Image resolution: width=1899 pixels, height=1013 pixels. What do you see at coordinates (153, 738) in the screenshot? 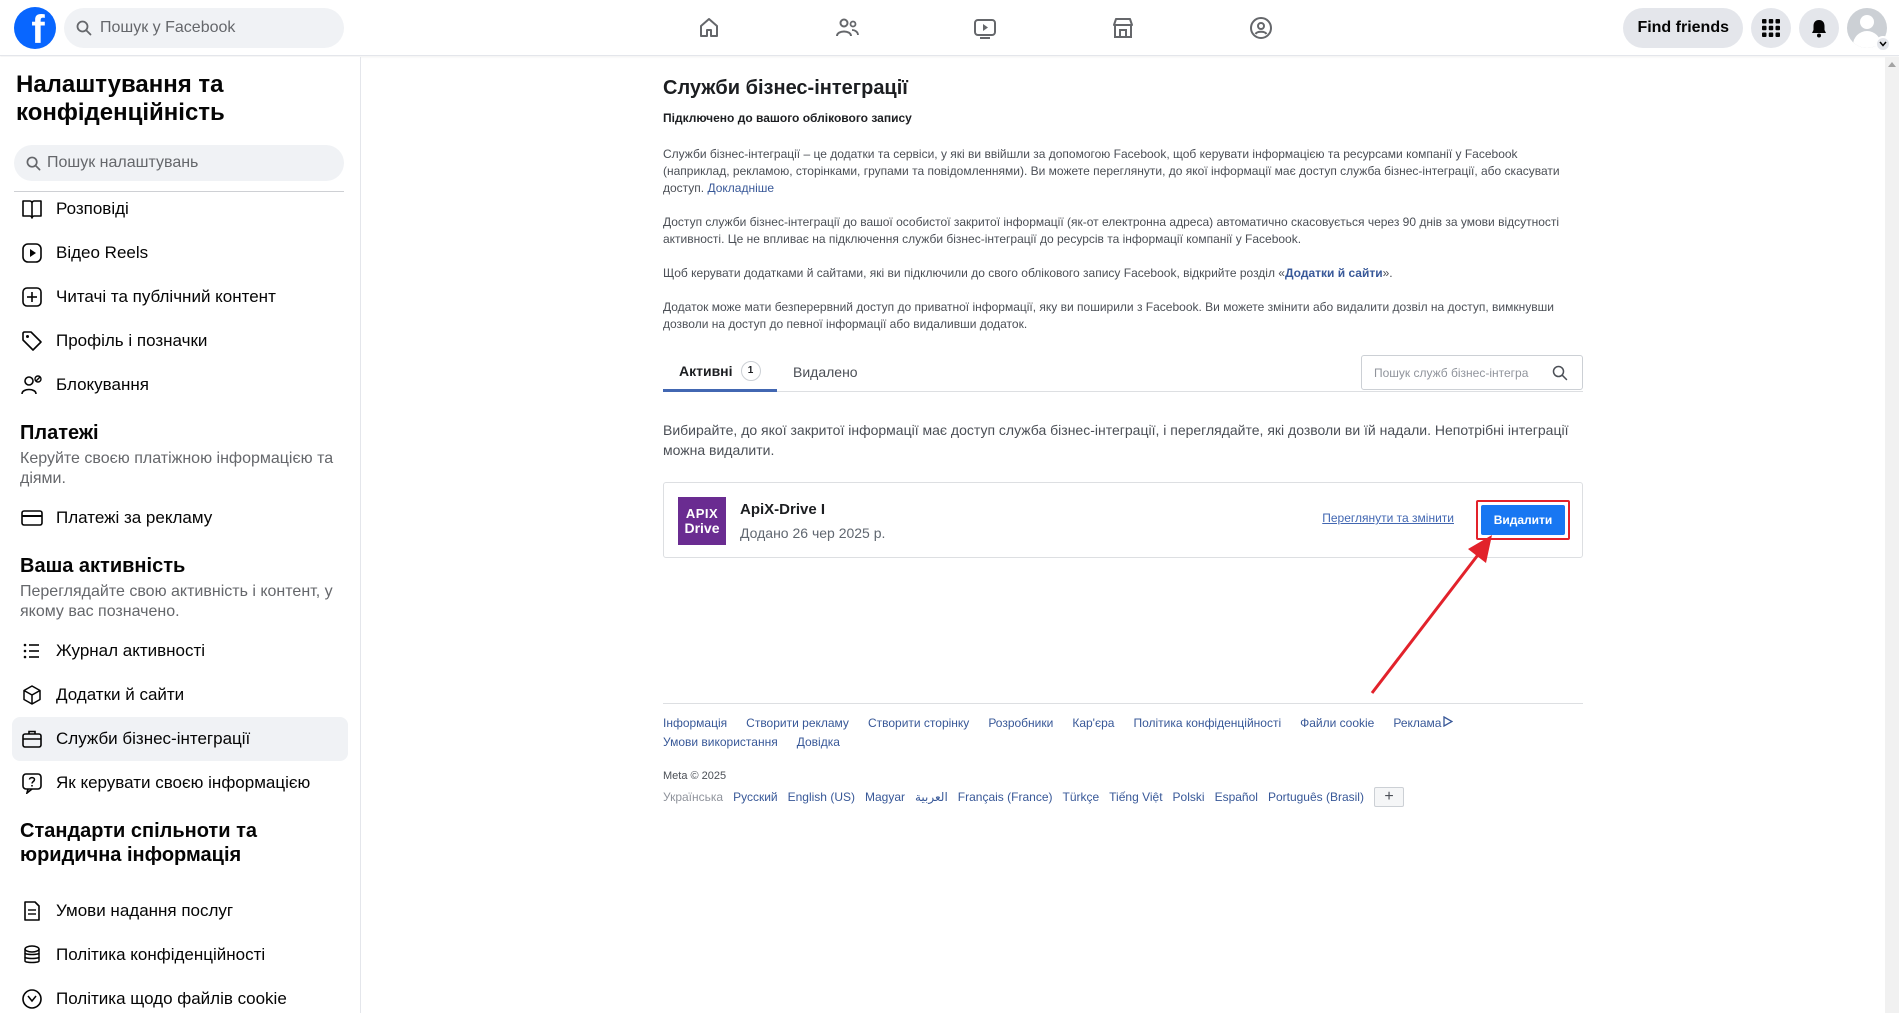
I see `sidebar-item-label: Служби бізнес-інтеграції` at bounding box center [153, 738].